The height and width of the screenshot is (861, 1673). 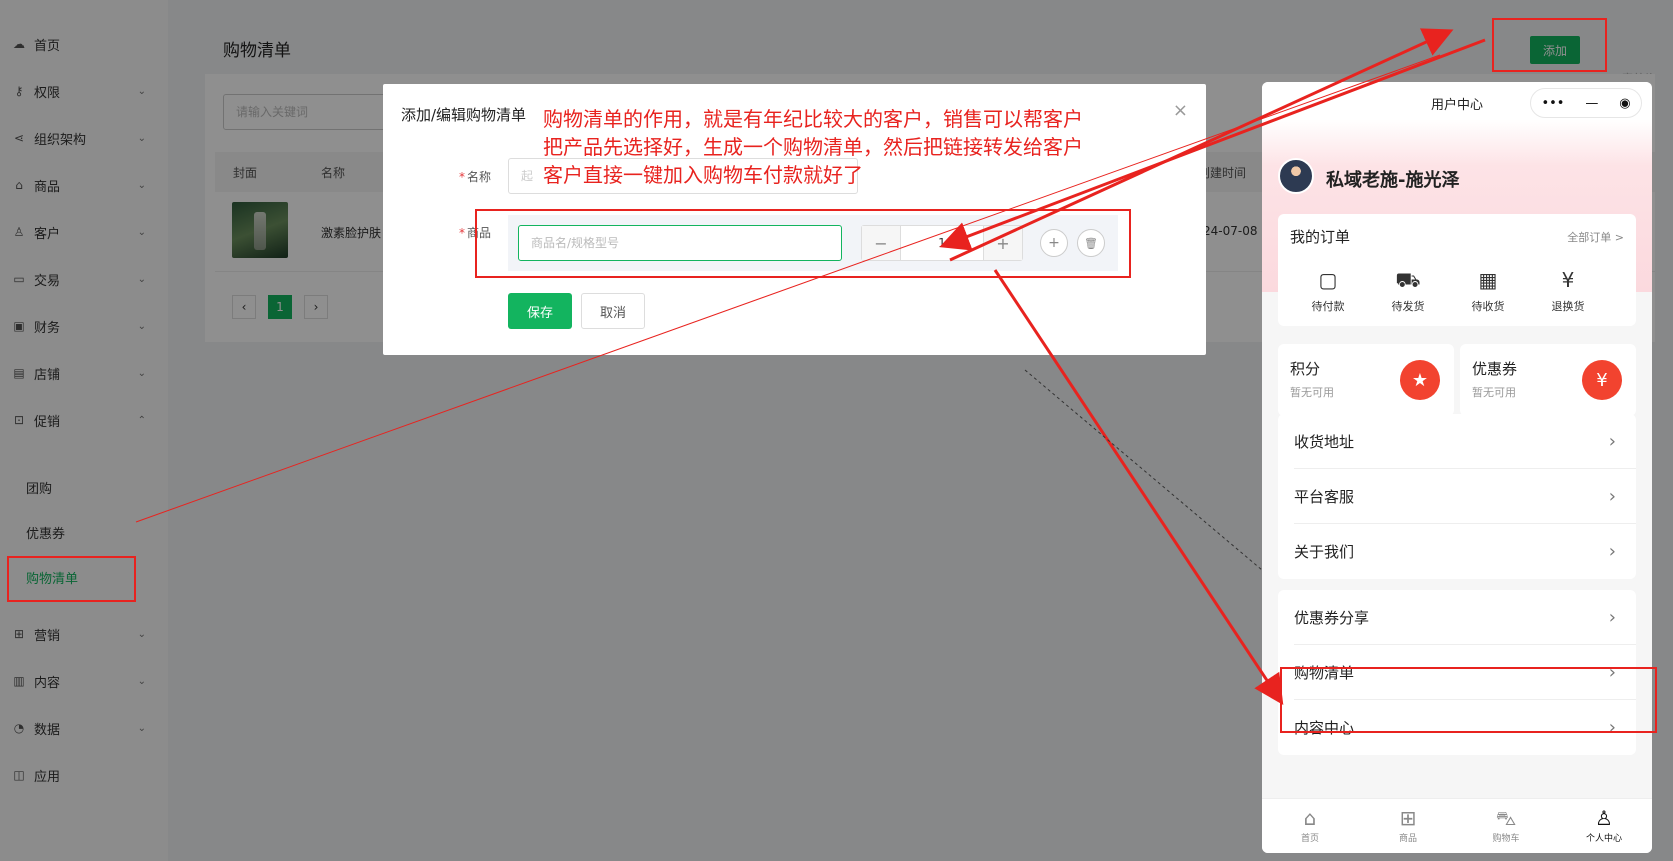 I want to click on mini-program-capsule: ••• — ◉, so click(x=1586, y=103).